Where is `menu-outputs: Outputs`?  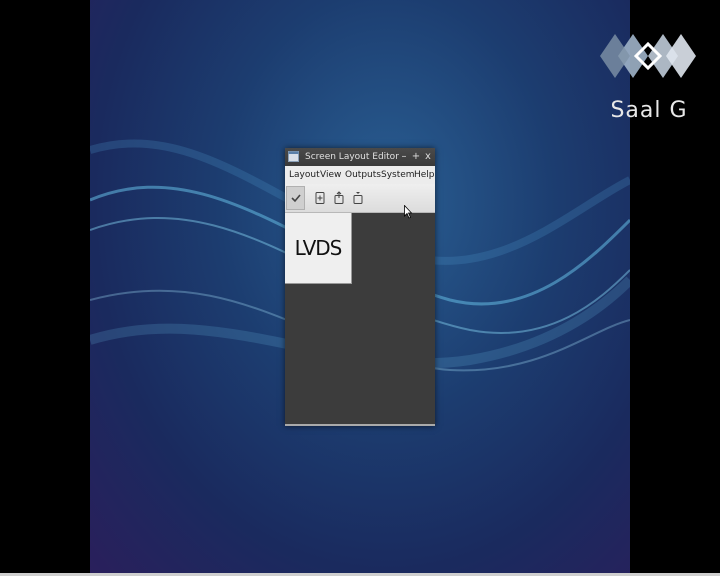 menu-outputs: Outputs is located at coordinates (363, 175).